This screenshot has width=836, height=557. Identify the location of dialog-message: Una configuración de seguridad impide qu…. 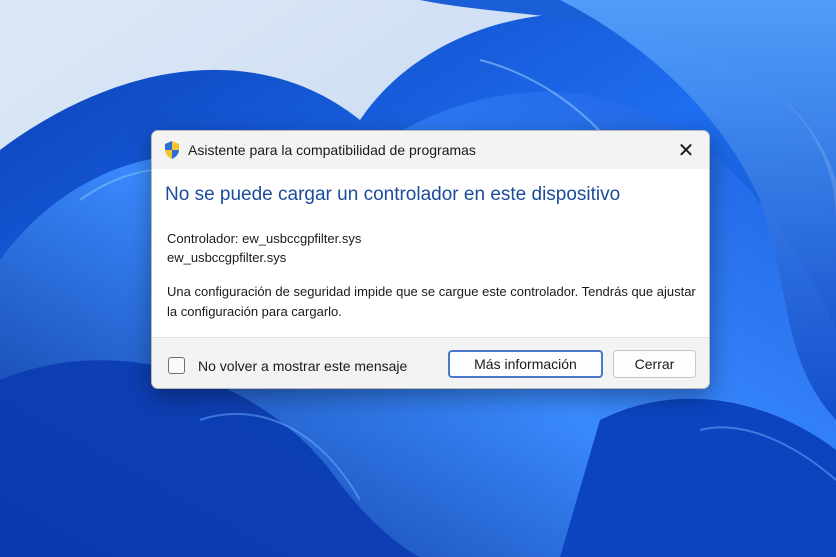
(431, 301).